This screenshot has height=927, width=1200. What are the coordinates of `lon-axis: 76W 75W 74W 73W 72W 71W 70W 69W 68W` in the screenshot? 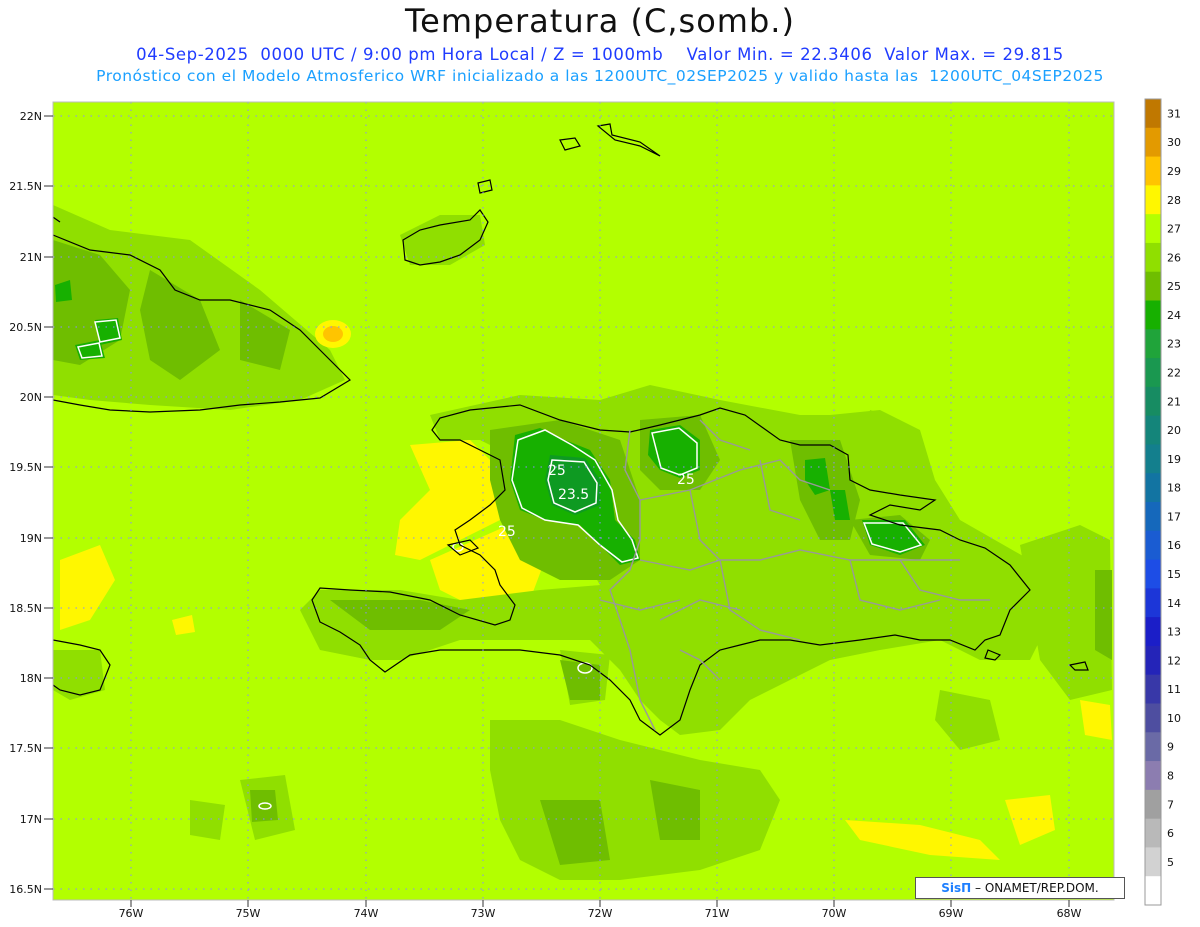 It's located at (600, 913).